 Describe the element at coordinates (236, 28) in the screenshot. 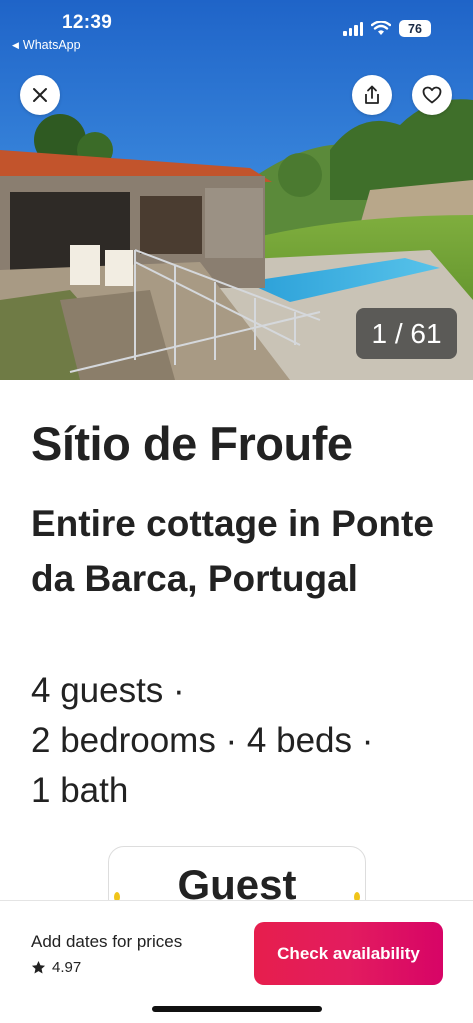

I see `status-bar: 12:39 ◀ WhatsApp 76` at that location.